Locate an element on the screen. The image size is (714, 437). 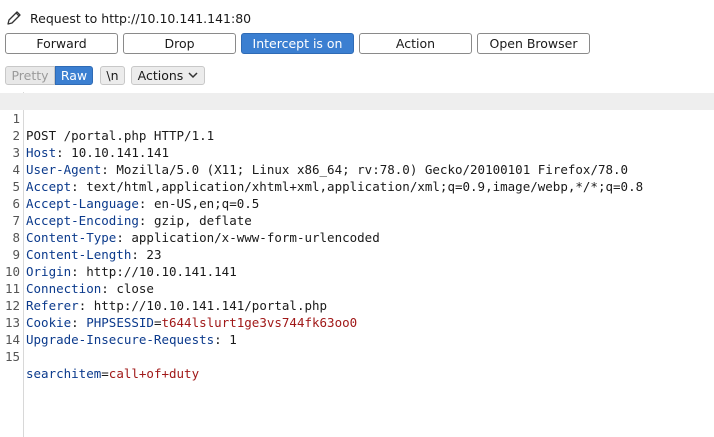
action-button: Action is located at coordinates (415, 43).